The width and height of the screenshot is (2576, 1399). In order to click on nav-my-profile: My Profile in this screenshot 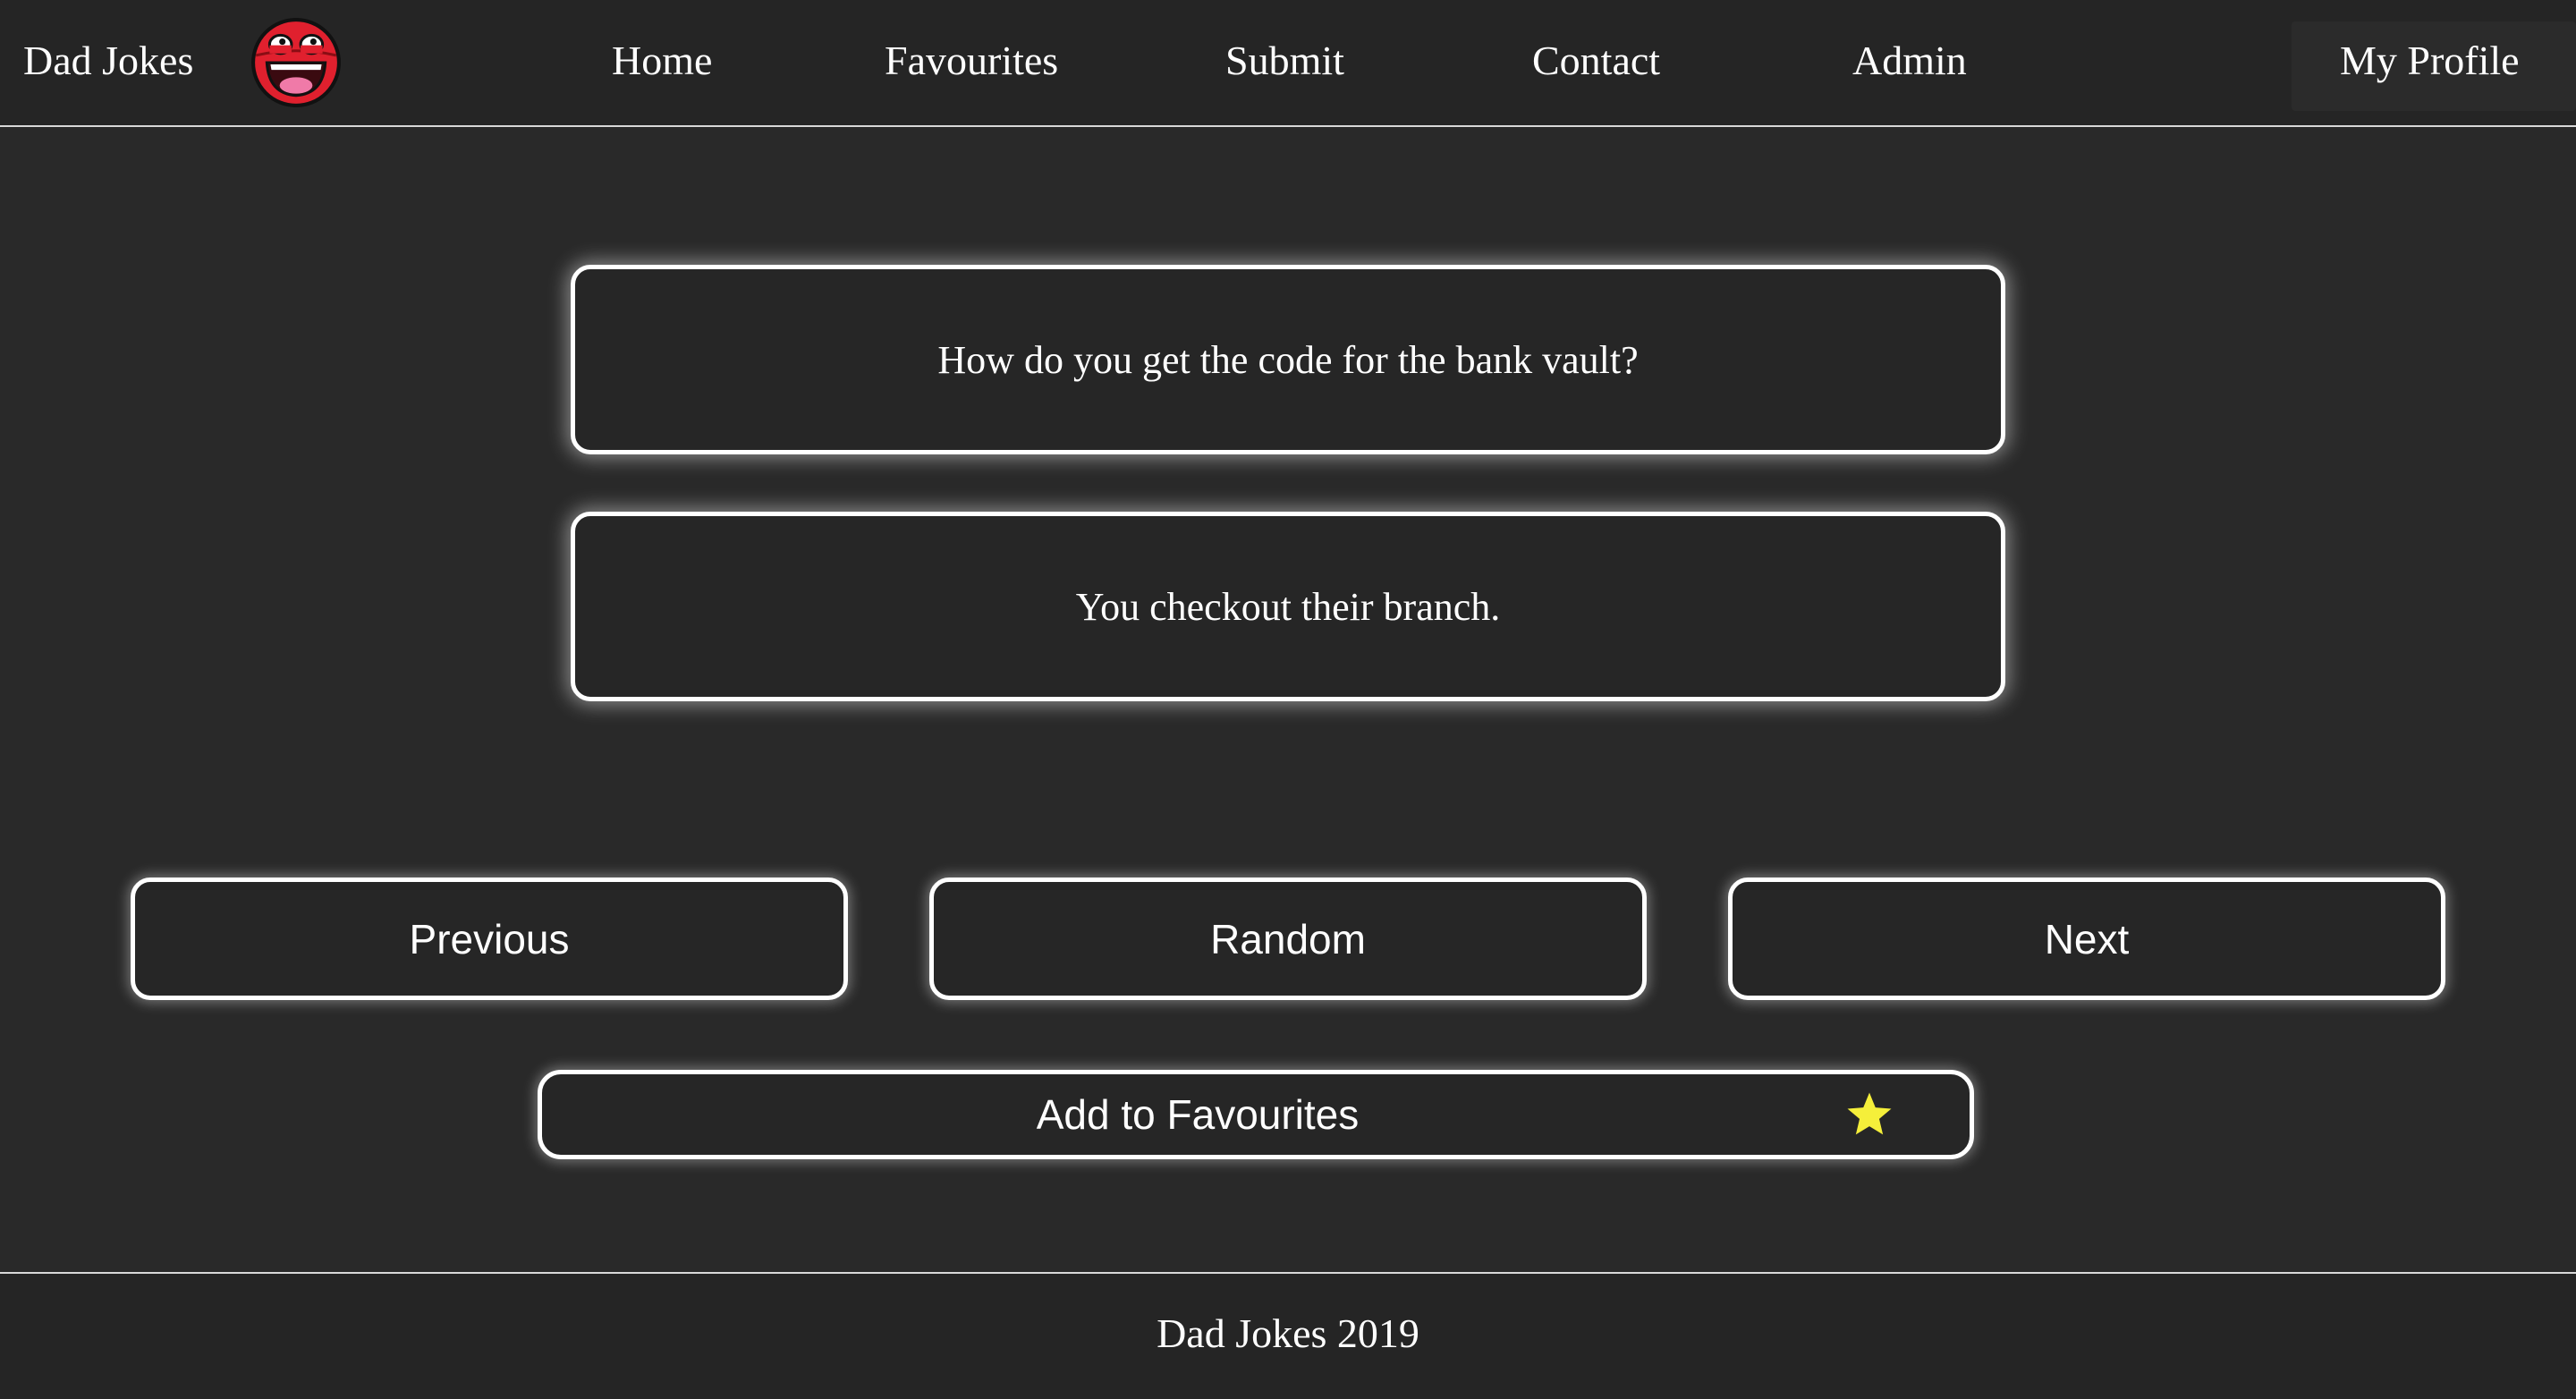, I will do `click(2430, 60)`.